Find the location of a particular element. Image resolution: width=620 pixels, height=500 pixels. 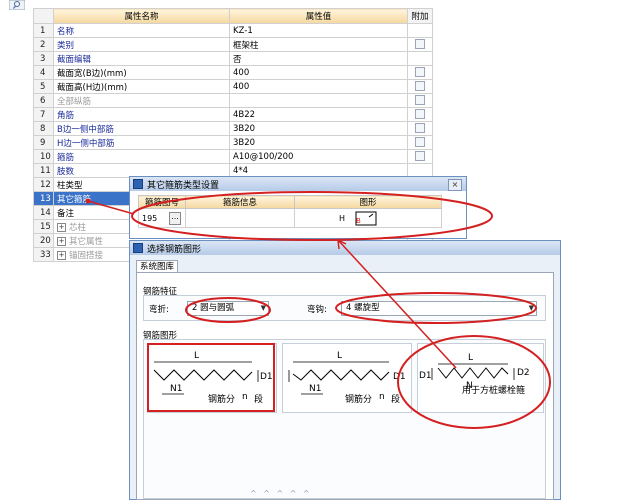

dialog-title: 其它箍筋类型设置 is located at coordinates (183, 185).